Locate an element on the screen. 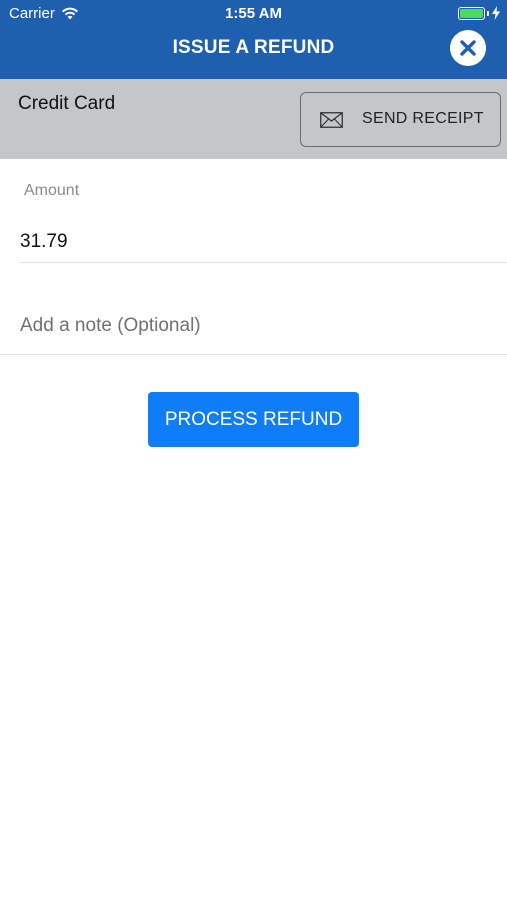  close-icon is located at coordinates (468, 48).